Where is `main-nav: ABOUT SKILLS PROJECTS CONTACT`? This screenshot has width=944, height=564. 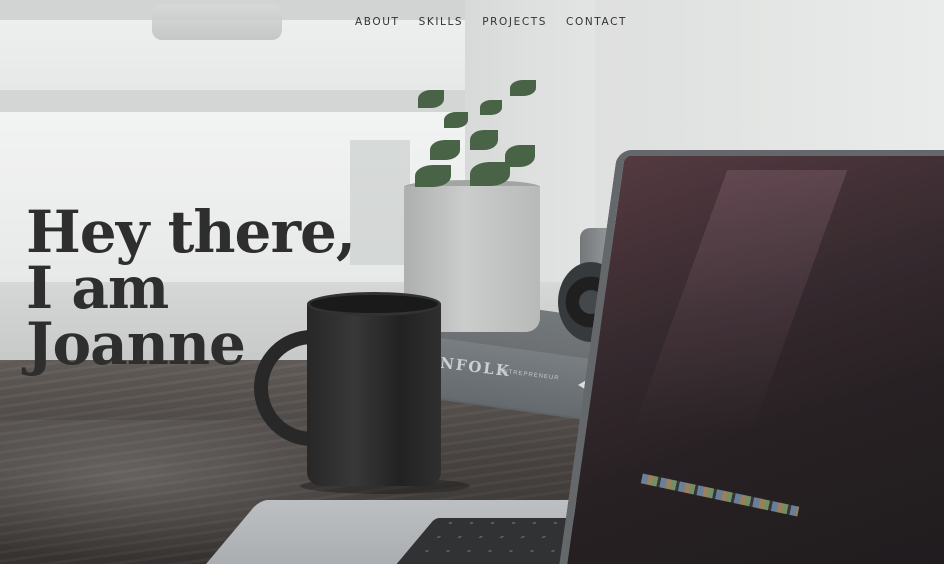
main-nav: ABOUT SKILLS PROJECTS CONTACT is located at coordinates (491, 22).